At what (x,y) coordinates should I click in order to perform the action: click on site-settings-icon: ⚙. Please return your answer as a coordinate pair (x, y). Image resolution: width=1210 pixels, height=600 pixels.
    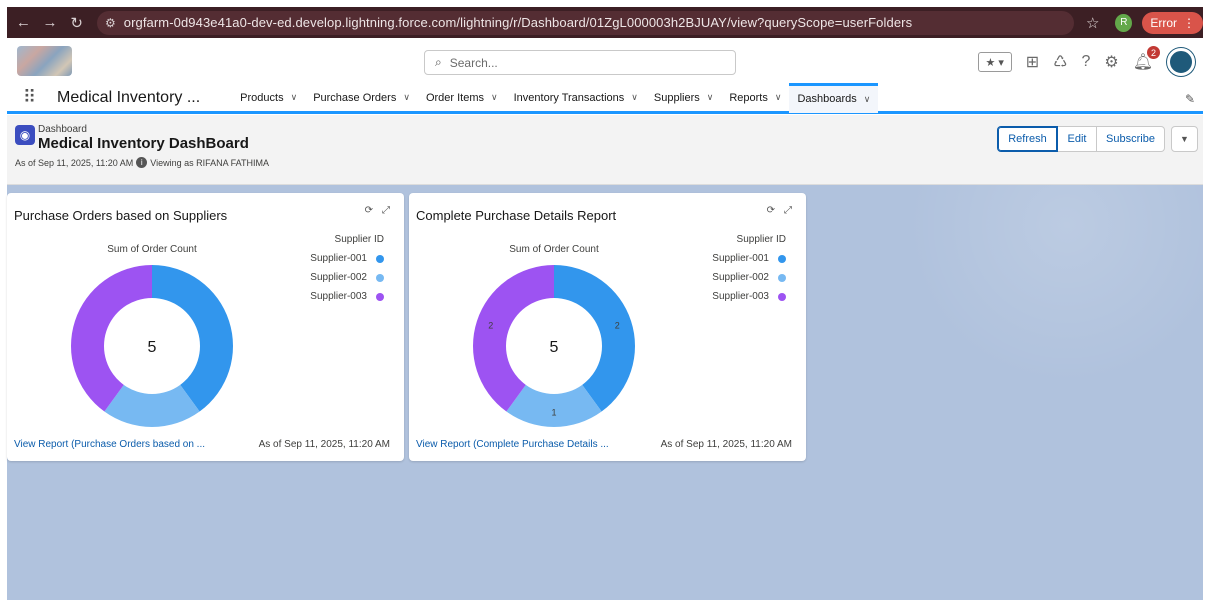
    Looking at the image, I should click on (110, 23).